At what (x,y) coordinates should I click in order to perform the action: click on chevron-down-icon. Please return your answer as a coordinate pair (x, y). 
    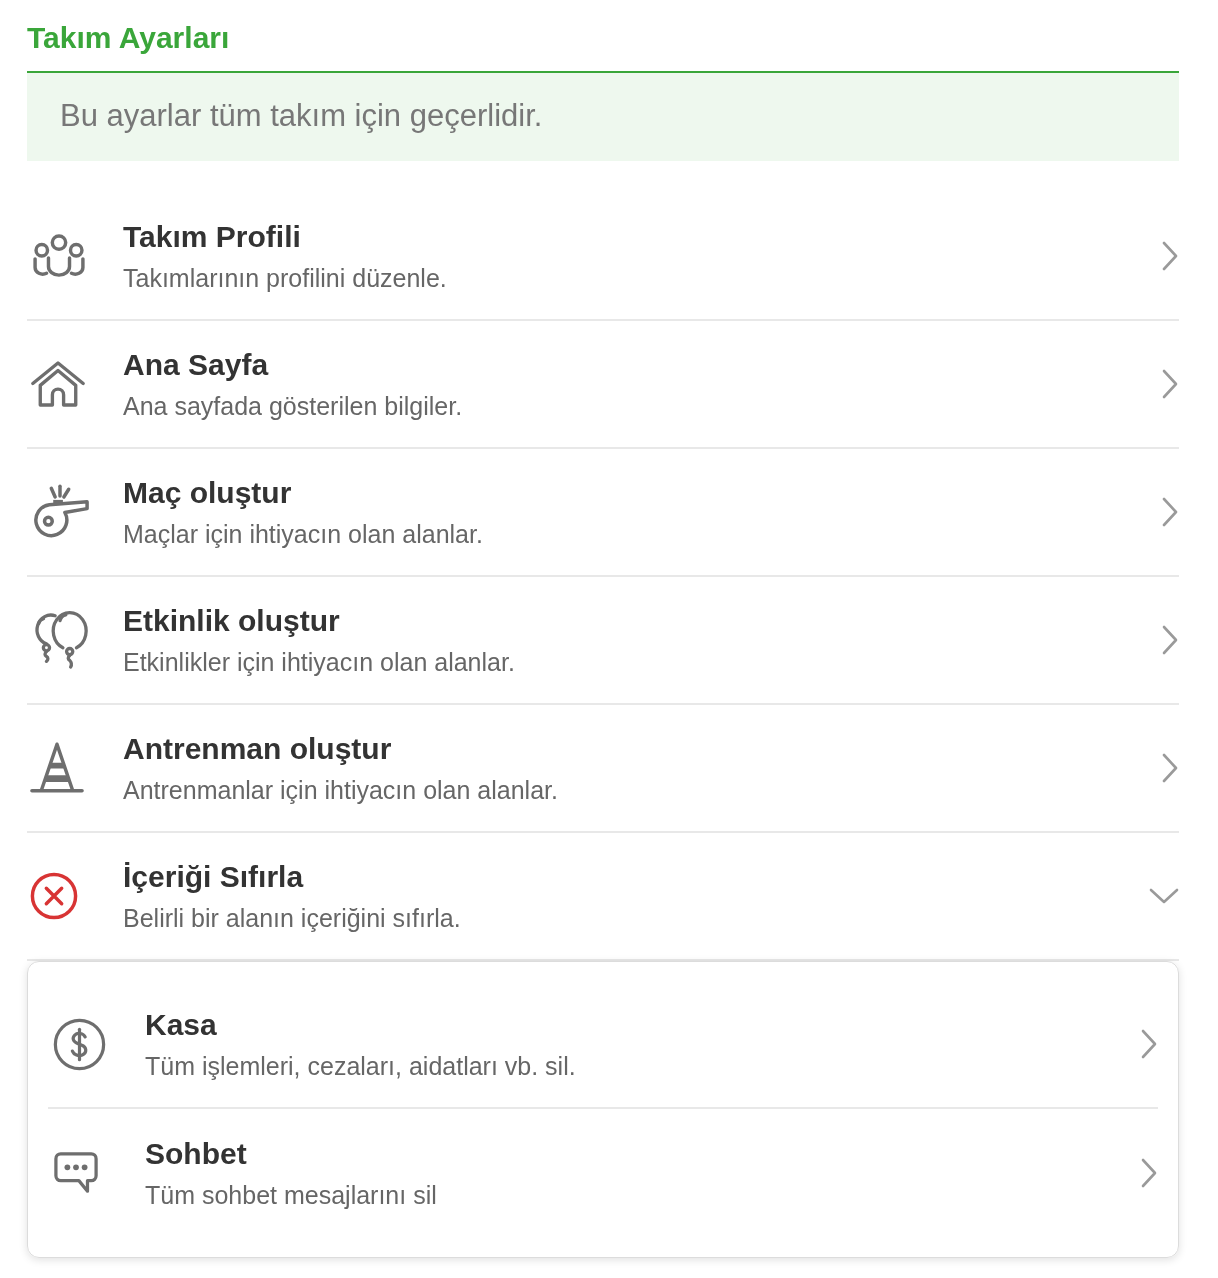
    Looking at the image, I should click on (1164, 896).